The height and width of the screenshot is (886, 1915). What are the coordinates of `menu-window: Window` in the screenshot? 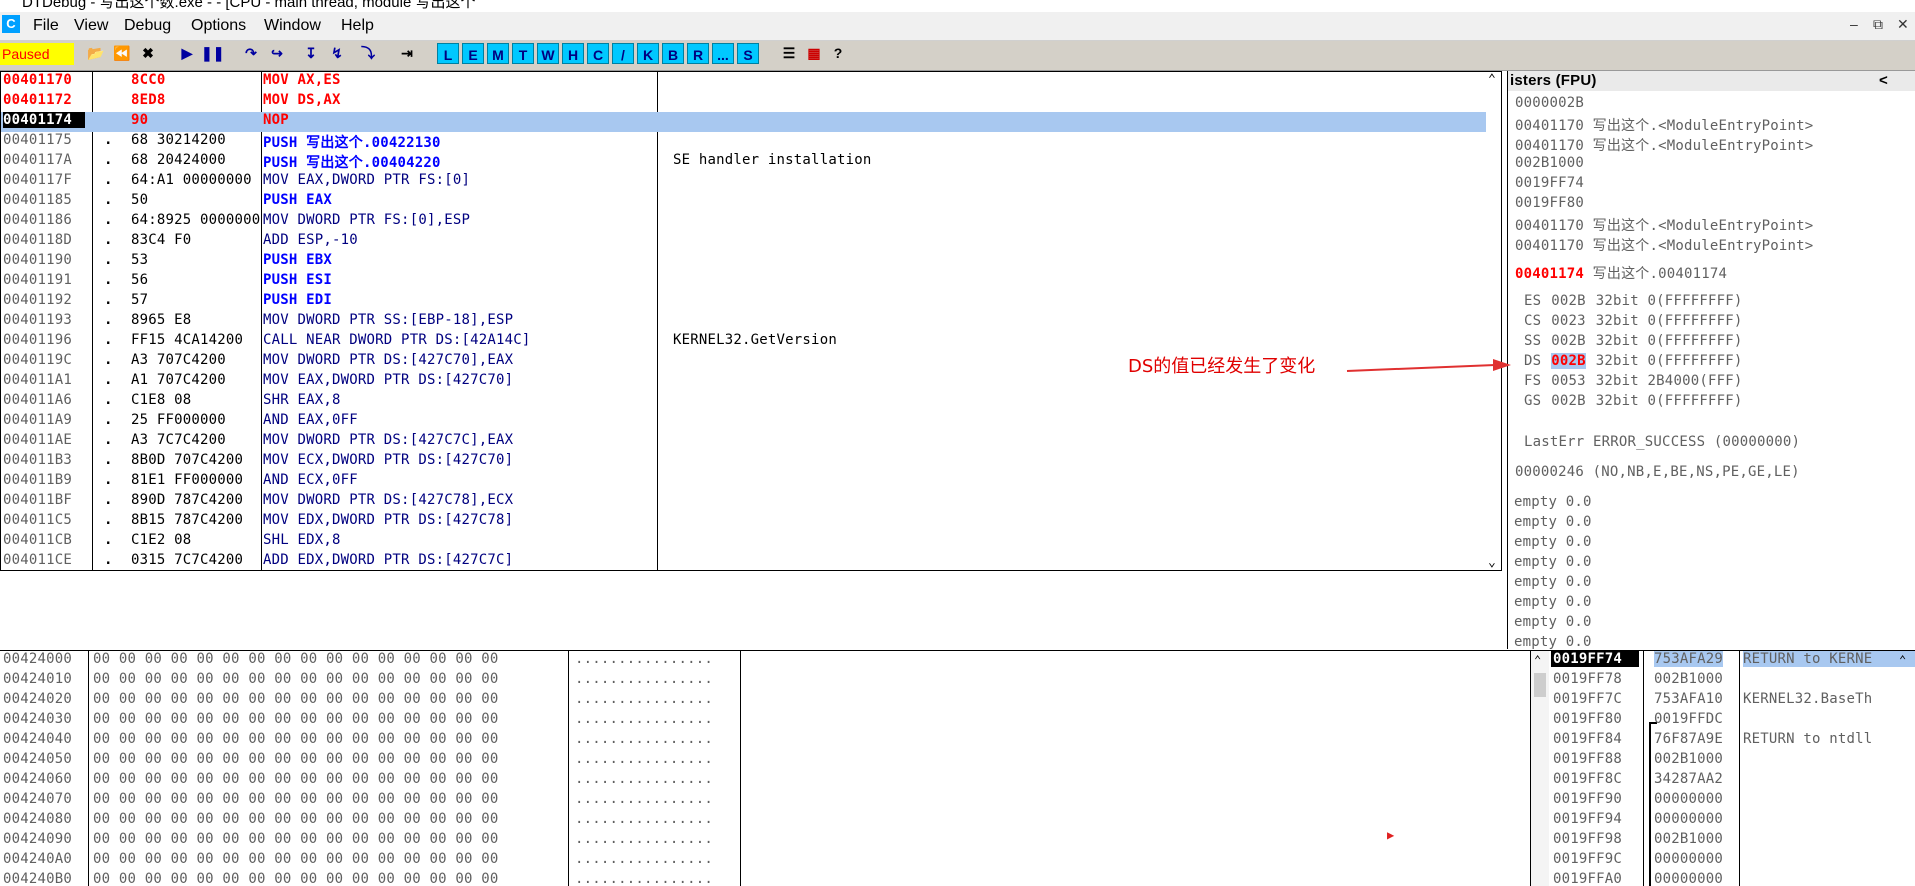 It's located at (292, 26).